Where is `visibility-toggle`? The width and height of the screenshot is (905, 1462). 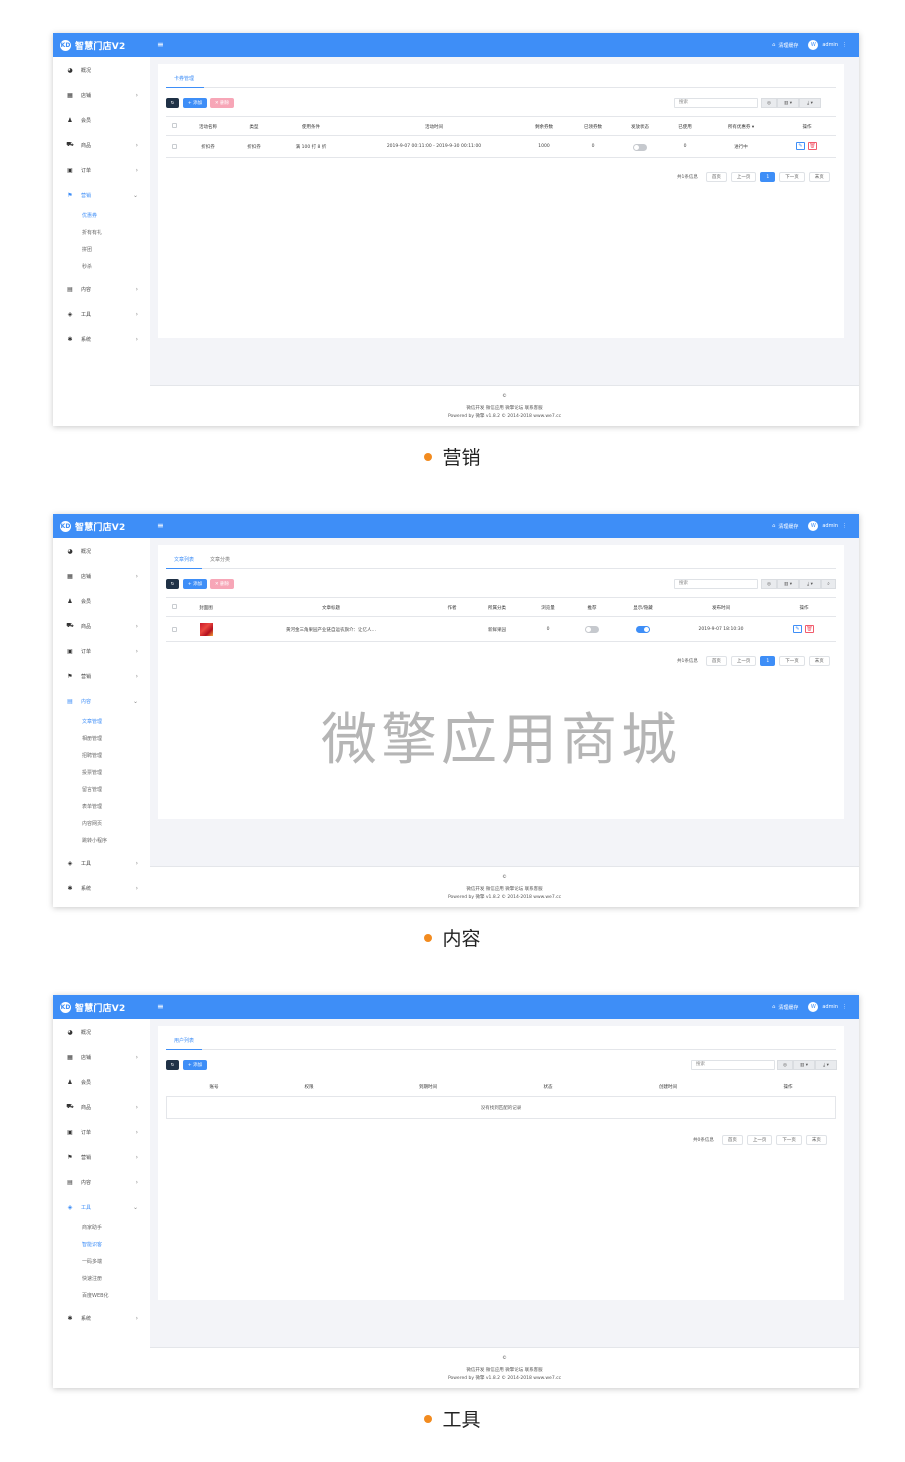
visibility-toggle is located at coordinates (643, 629).